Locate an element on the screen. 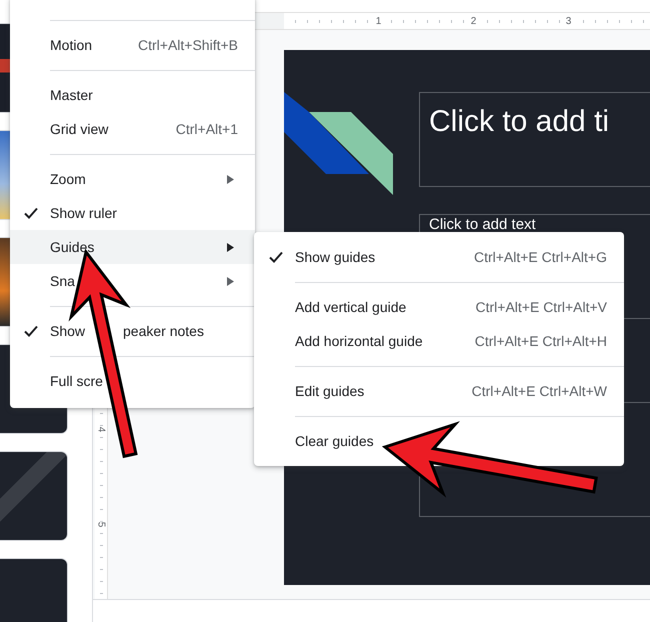 The width and height of the screenshot is (650, 622). ruler-number: 5 is located at coordinates (101, 525).